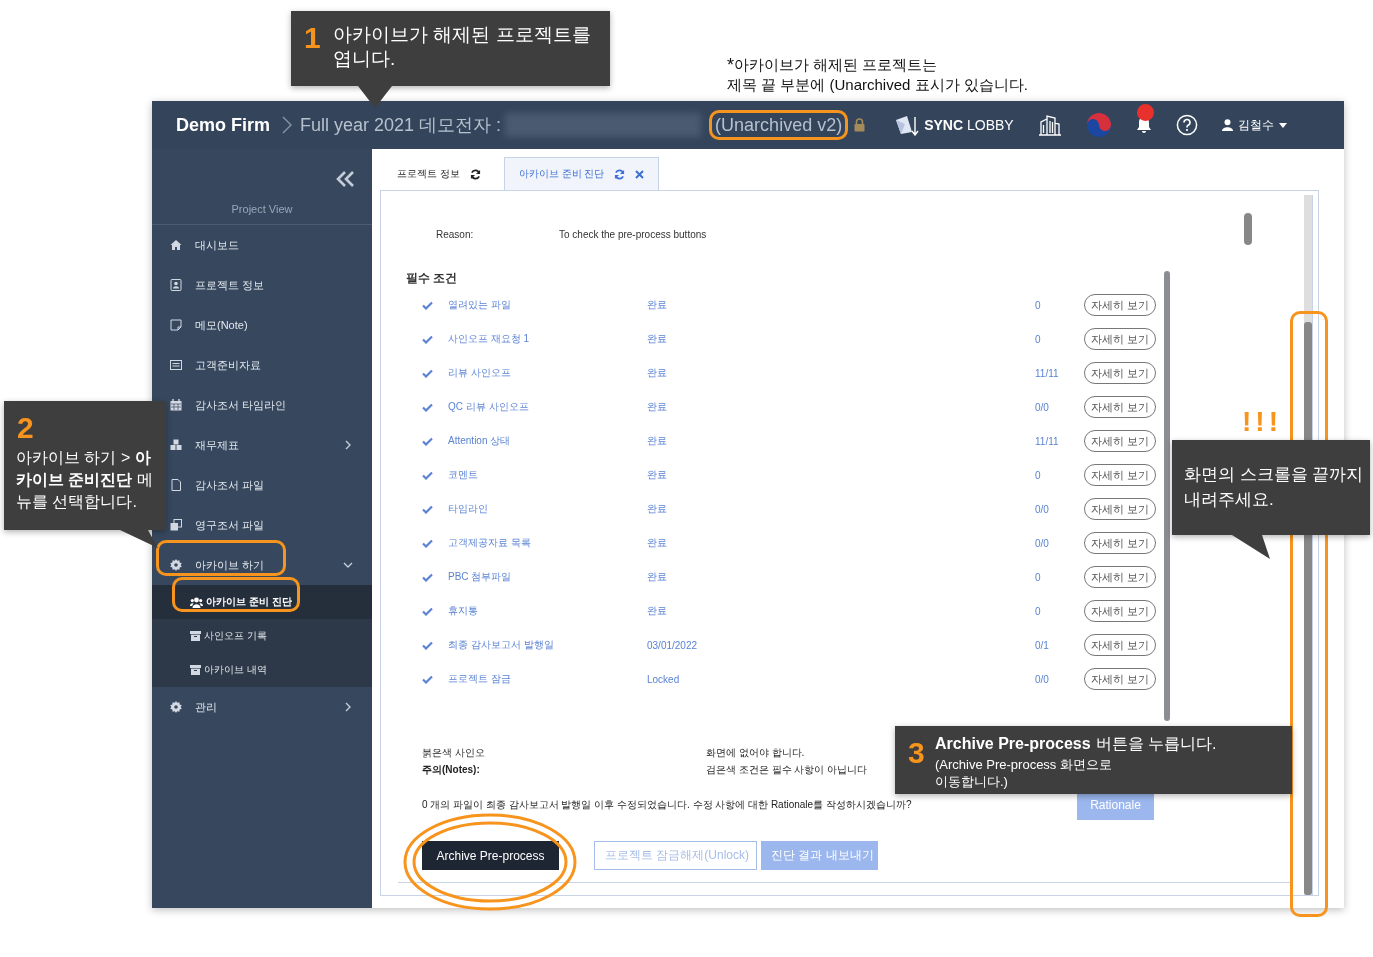  I want to click on building-icon, so click(1049, 125).